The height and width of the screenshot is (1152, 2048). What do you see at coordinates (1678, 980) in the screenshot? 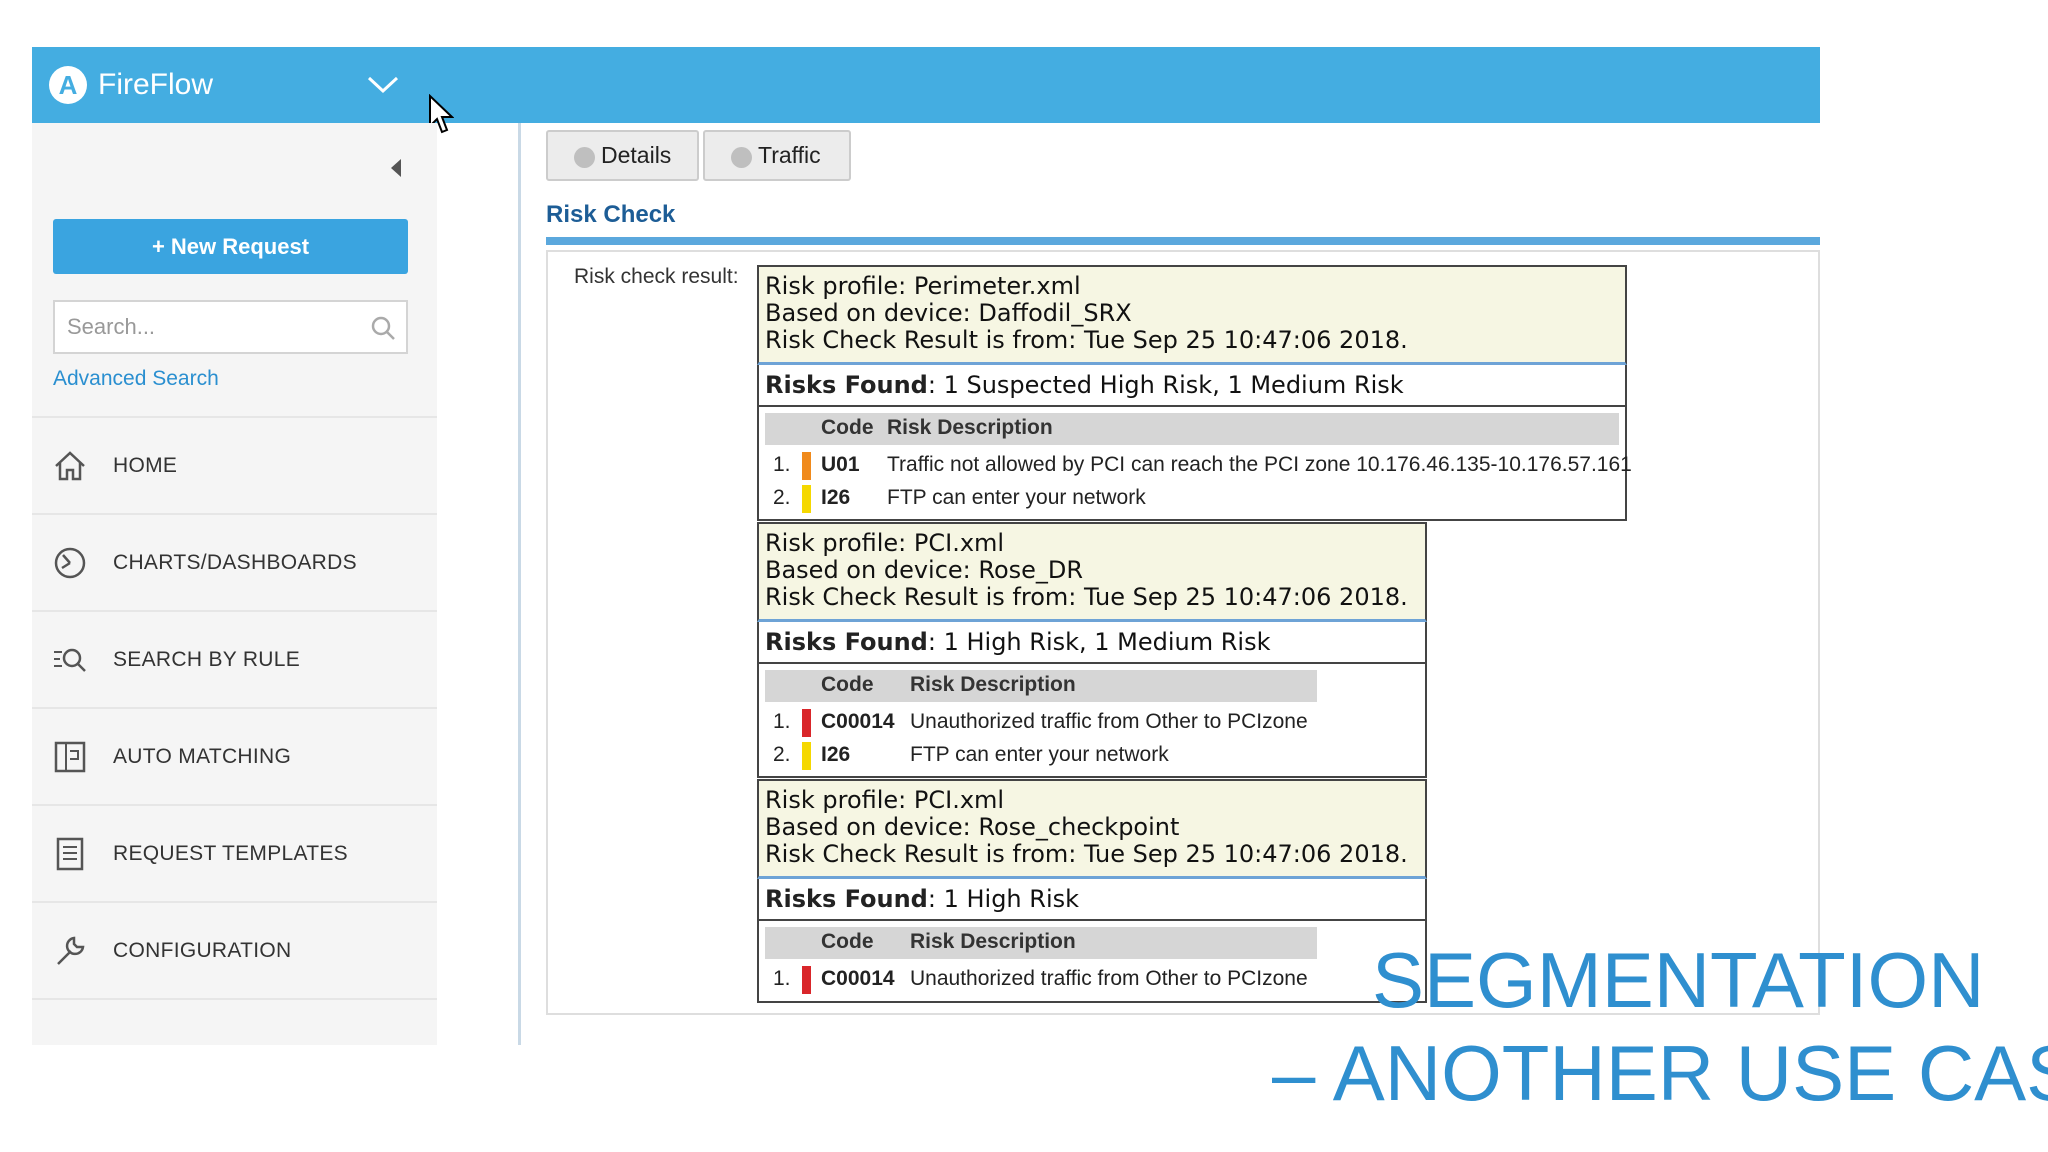
I see `slide-caption-line-1: SEGMENTATION` at bounding box center [1678, 980].